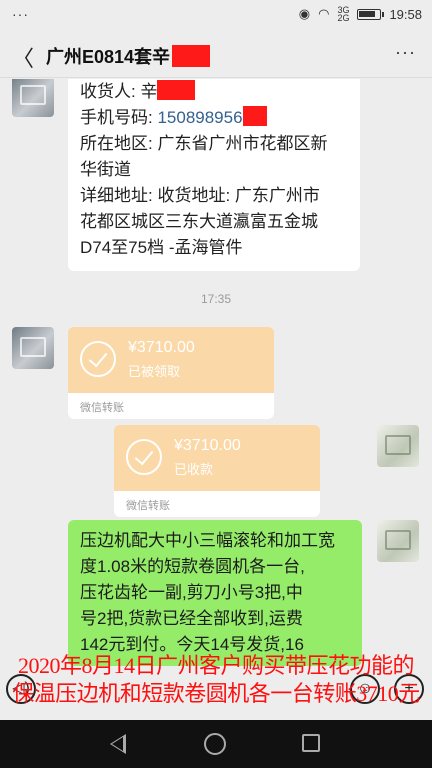 The image size is (432, 768). What do you see at coordinates (216, 15) in the screenshot?
I see `status-bar: ··· ◉ ◠ 3G 2G 19:58` at bounding box center [216, 15].